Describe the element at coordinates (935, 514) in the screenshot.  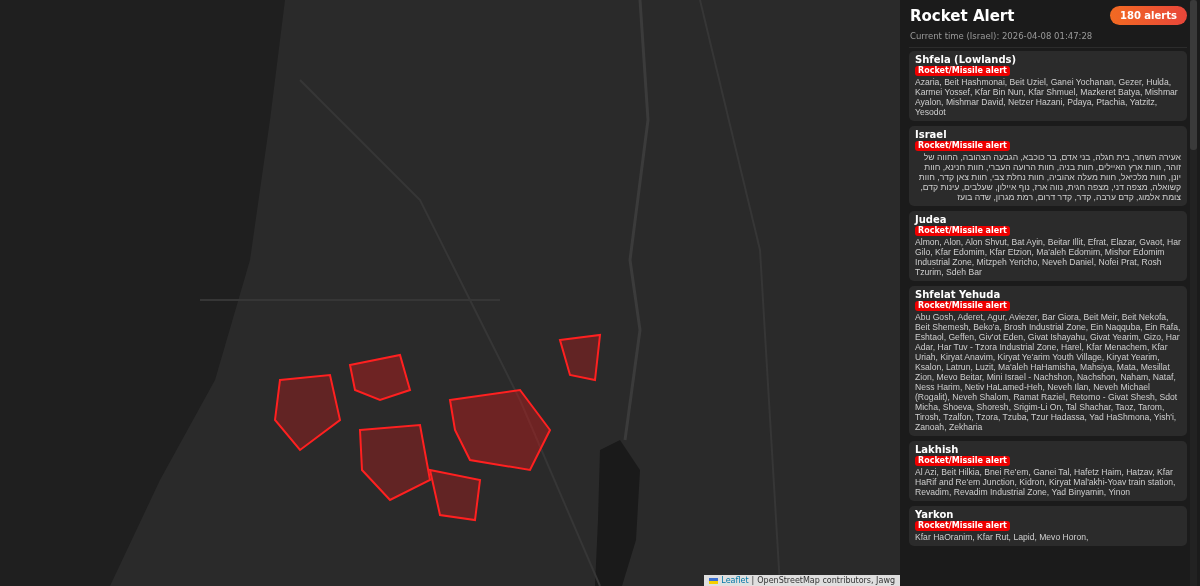
I see `area-name: Yarkon` at that location.